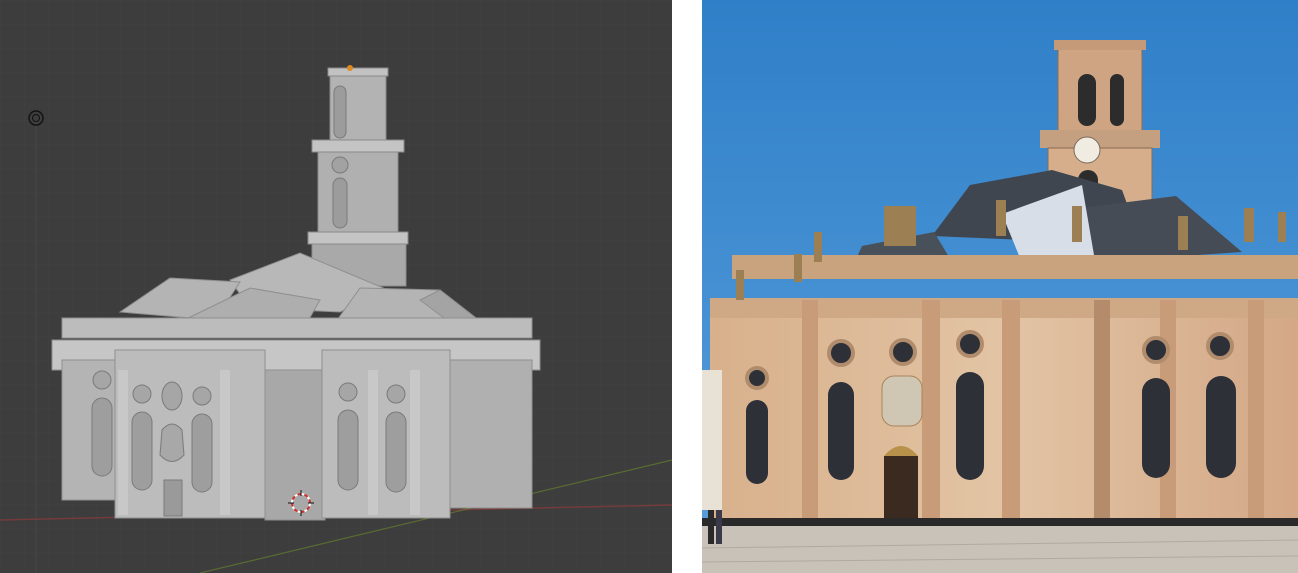  Describe the element at coordinates (350, 68) in the screenshot. I see `origin-dot-icon` at that location.